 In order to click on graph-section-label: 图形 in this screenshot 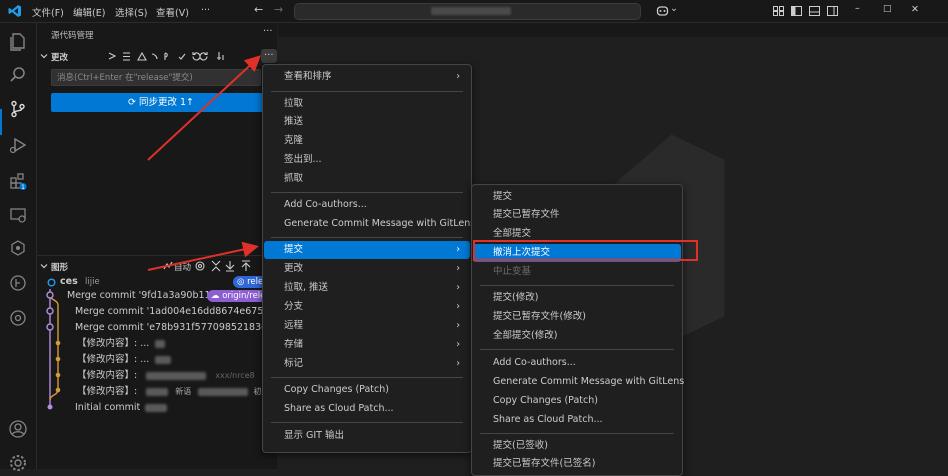, I will do `click(59, 267)`.